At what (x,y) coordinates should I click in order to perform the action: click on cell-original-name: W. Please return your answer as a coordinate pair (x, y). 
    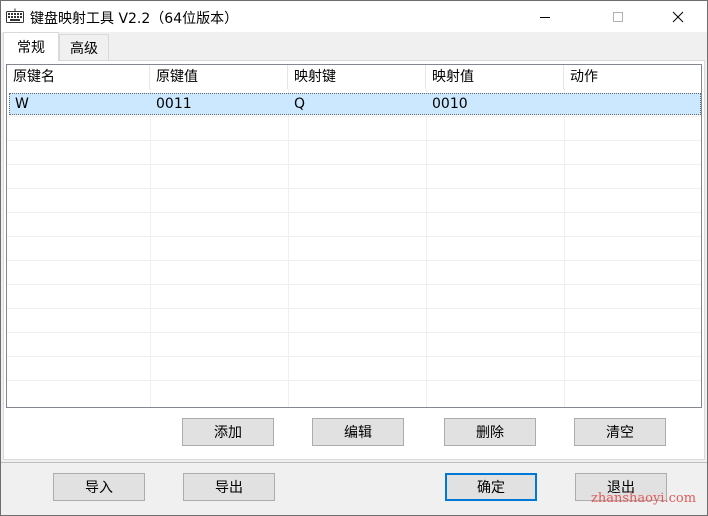
    Looking at the image, I should click on (22, 104).